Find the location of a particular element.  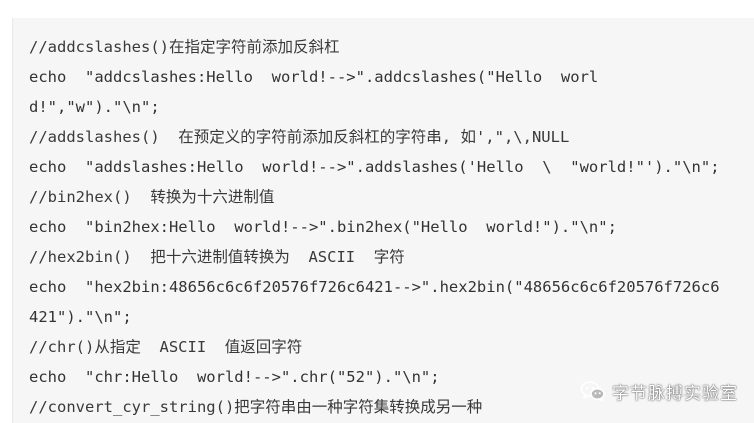

wechat-icon is located at coordinates (592, 391).